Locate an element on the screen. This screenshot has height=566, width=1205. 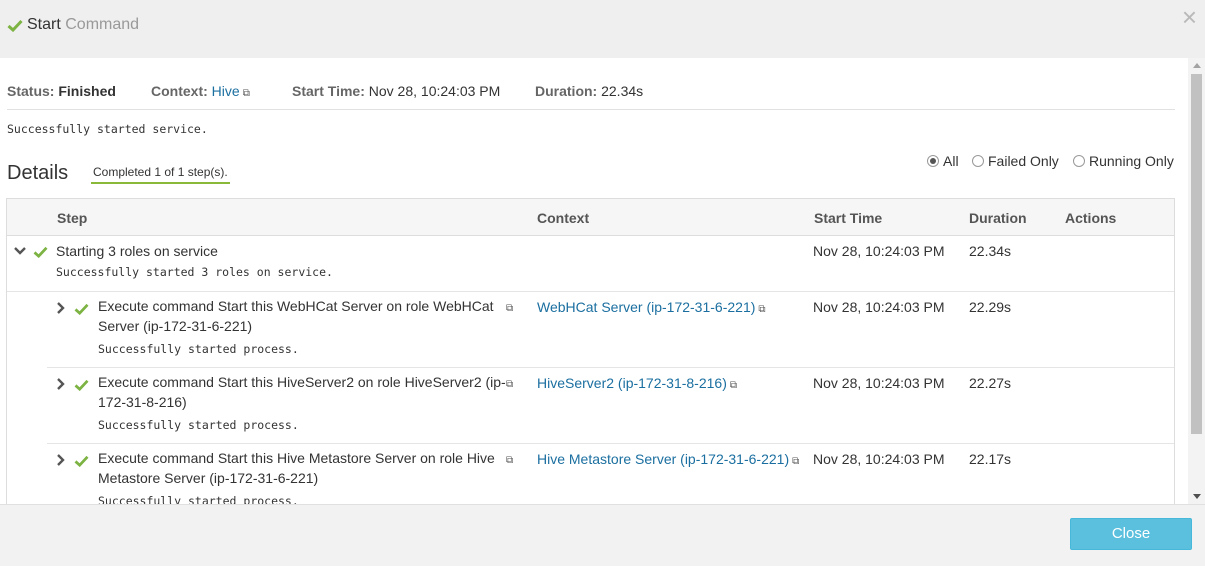
scrollbar-thumb is located at coordinates (1196, 254).